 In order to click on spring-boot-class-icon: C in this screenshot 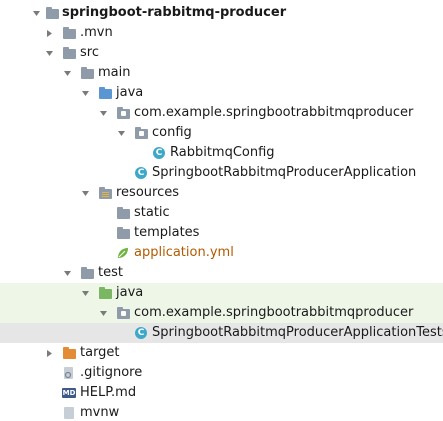, I will do `click(141, 173)`.